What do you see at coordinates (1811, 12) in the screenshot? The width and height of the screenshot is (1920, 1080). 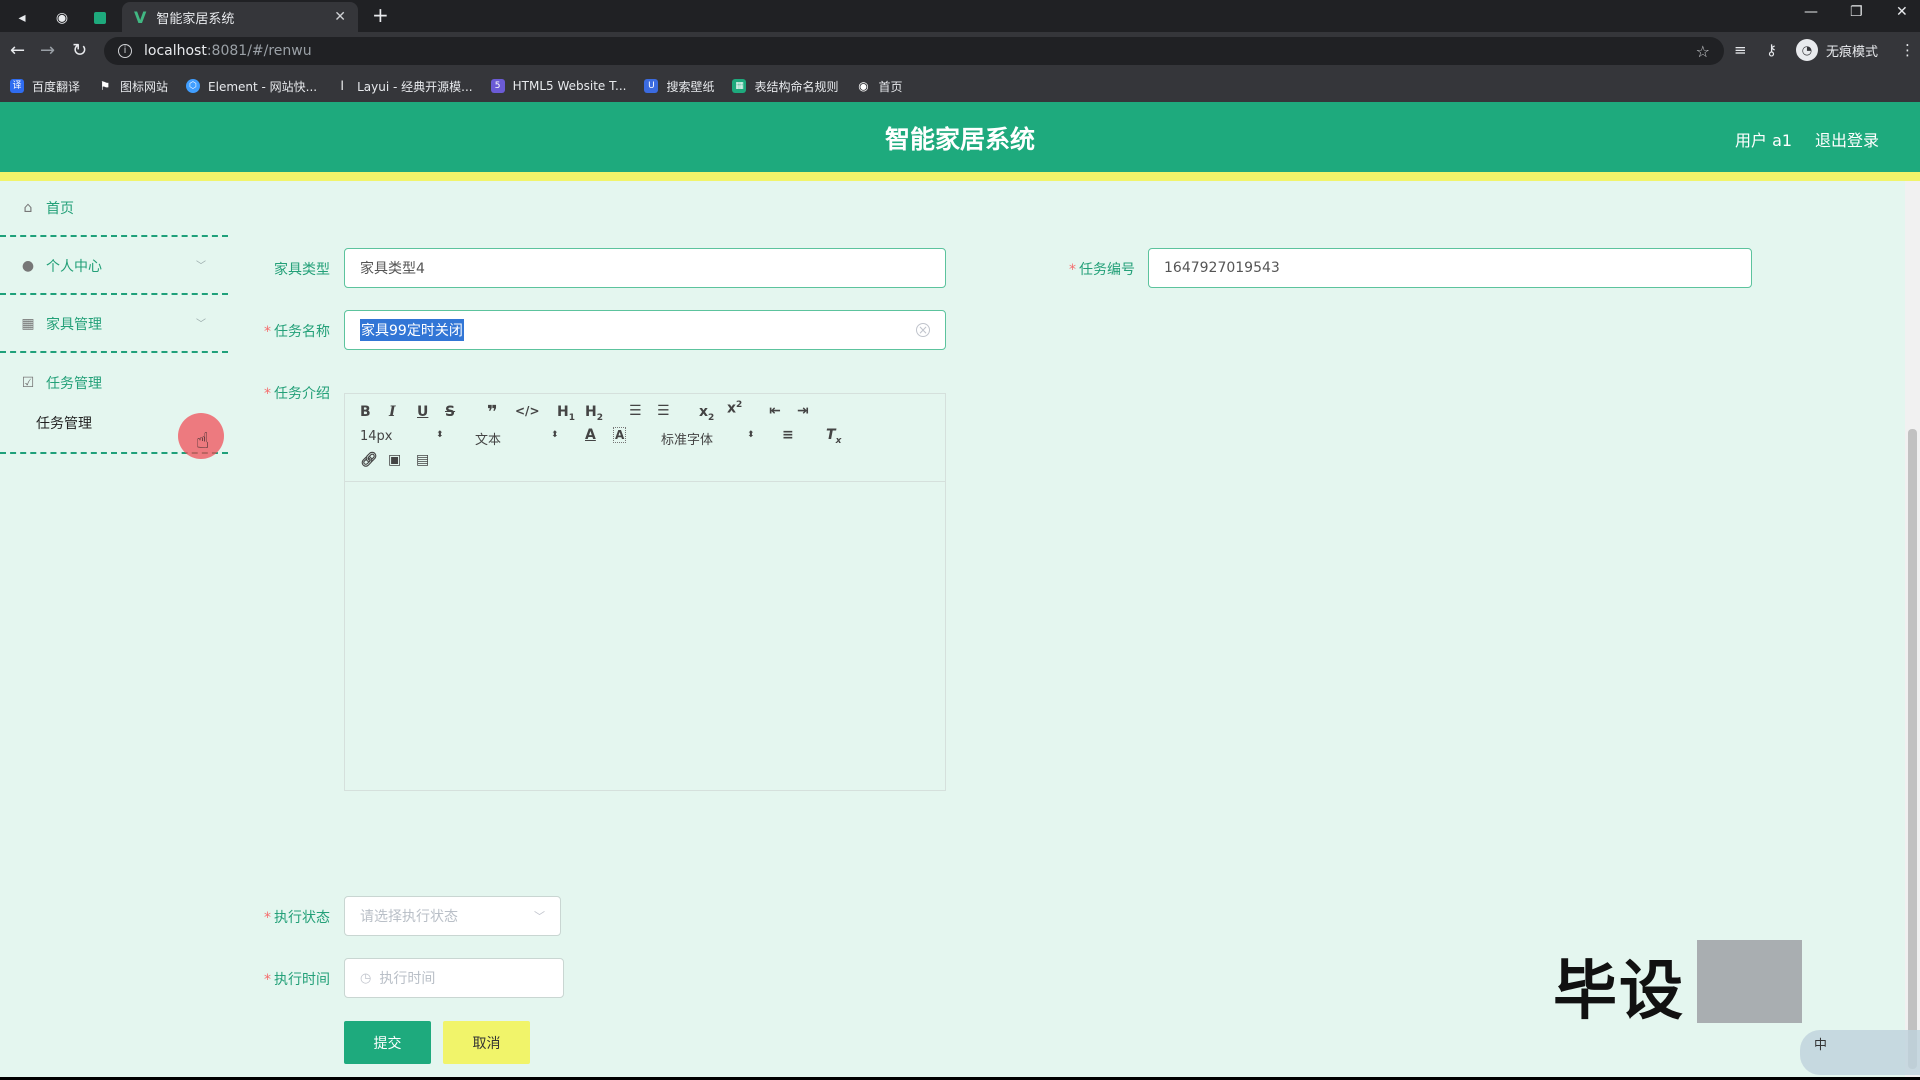 I see `minimize-icon: —` at bounding box center [1811, 12].